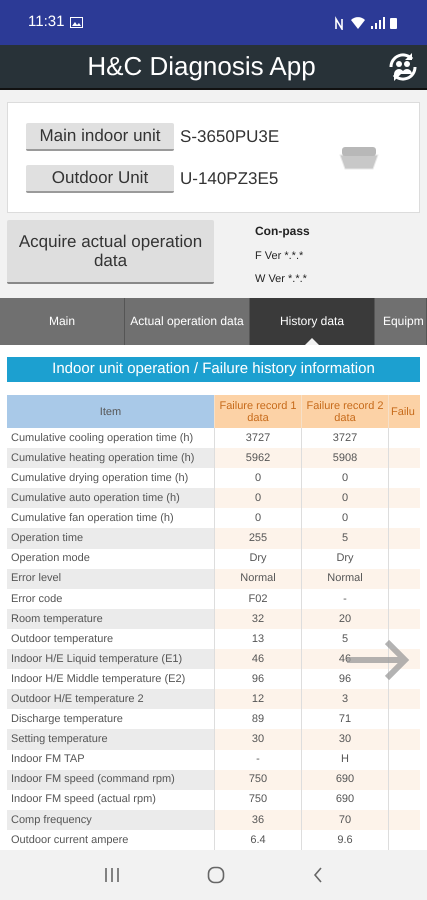  What do you see at coordinates (404, 411) in the screenshot?
I see `column-header: Failu` at bounding box center [404, 411].